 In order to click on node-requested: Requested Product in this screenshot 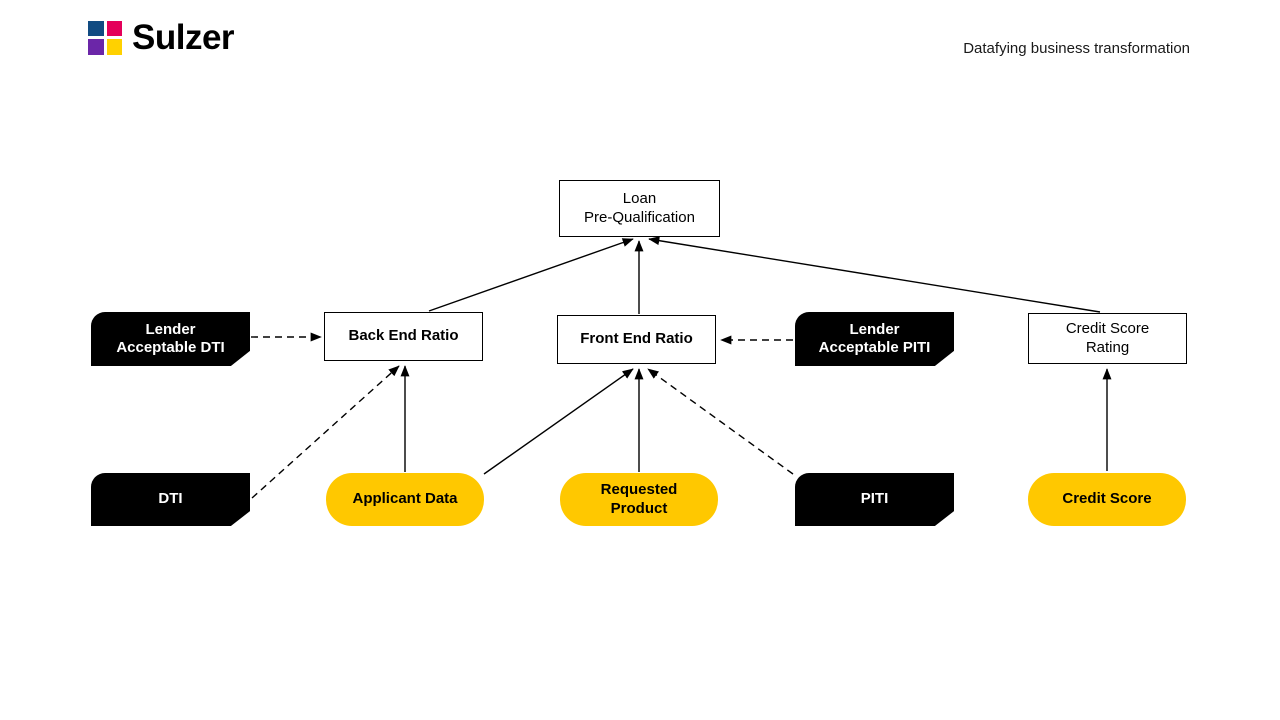, I will do `click(639, 499)`.